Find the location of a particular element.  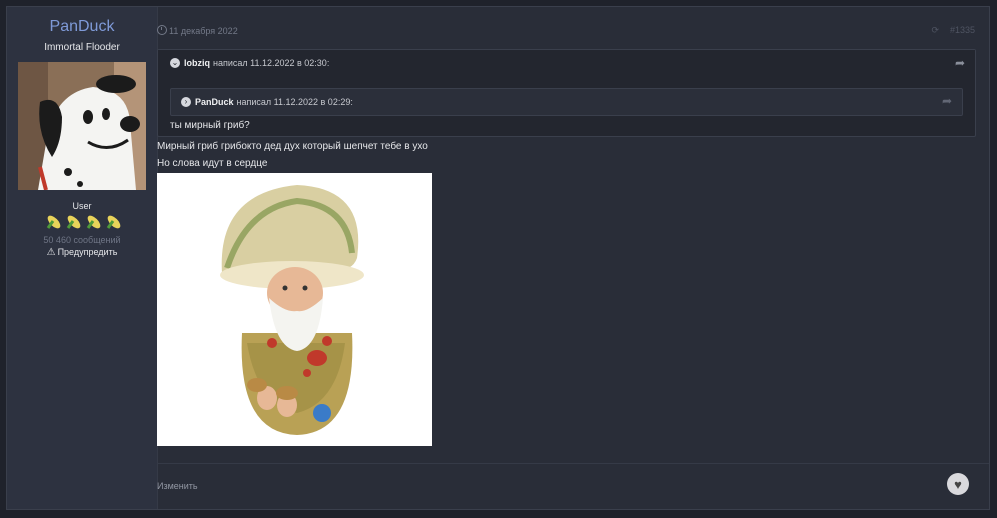

avatar is located at coordinates (82, 126).